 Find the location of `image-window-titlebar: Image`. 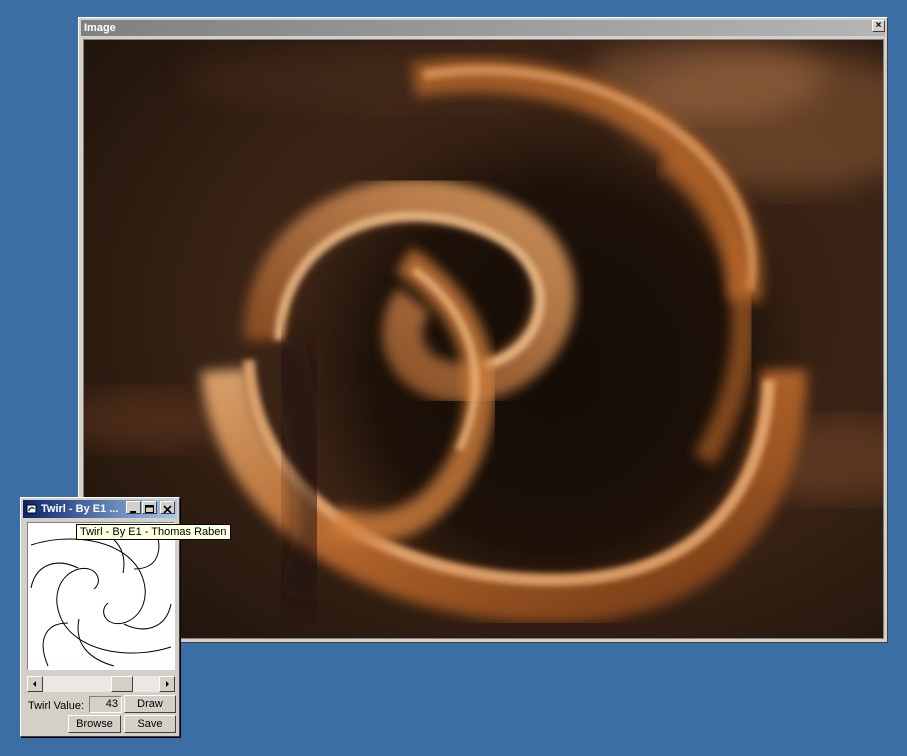

image-window-titlebar: Image is located at coordinates (483, 28).